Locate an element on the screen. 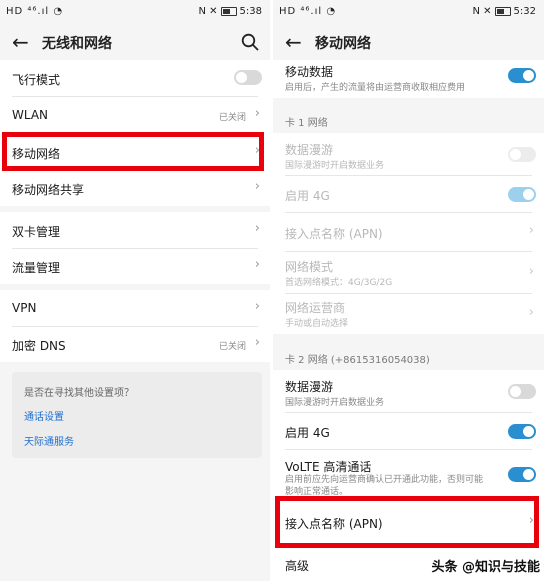 This screenshot has height=581, width=544. sim1-apn-row: 接入点名称 (APN) › is located at coordinates (408, 232).